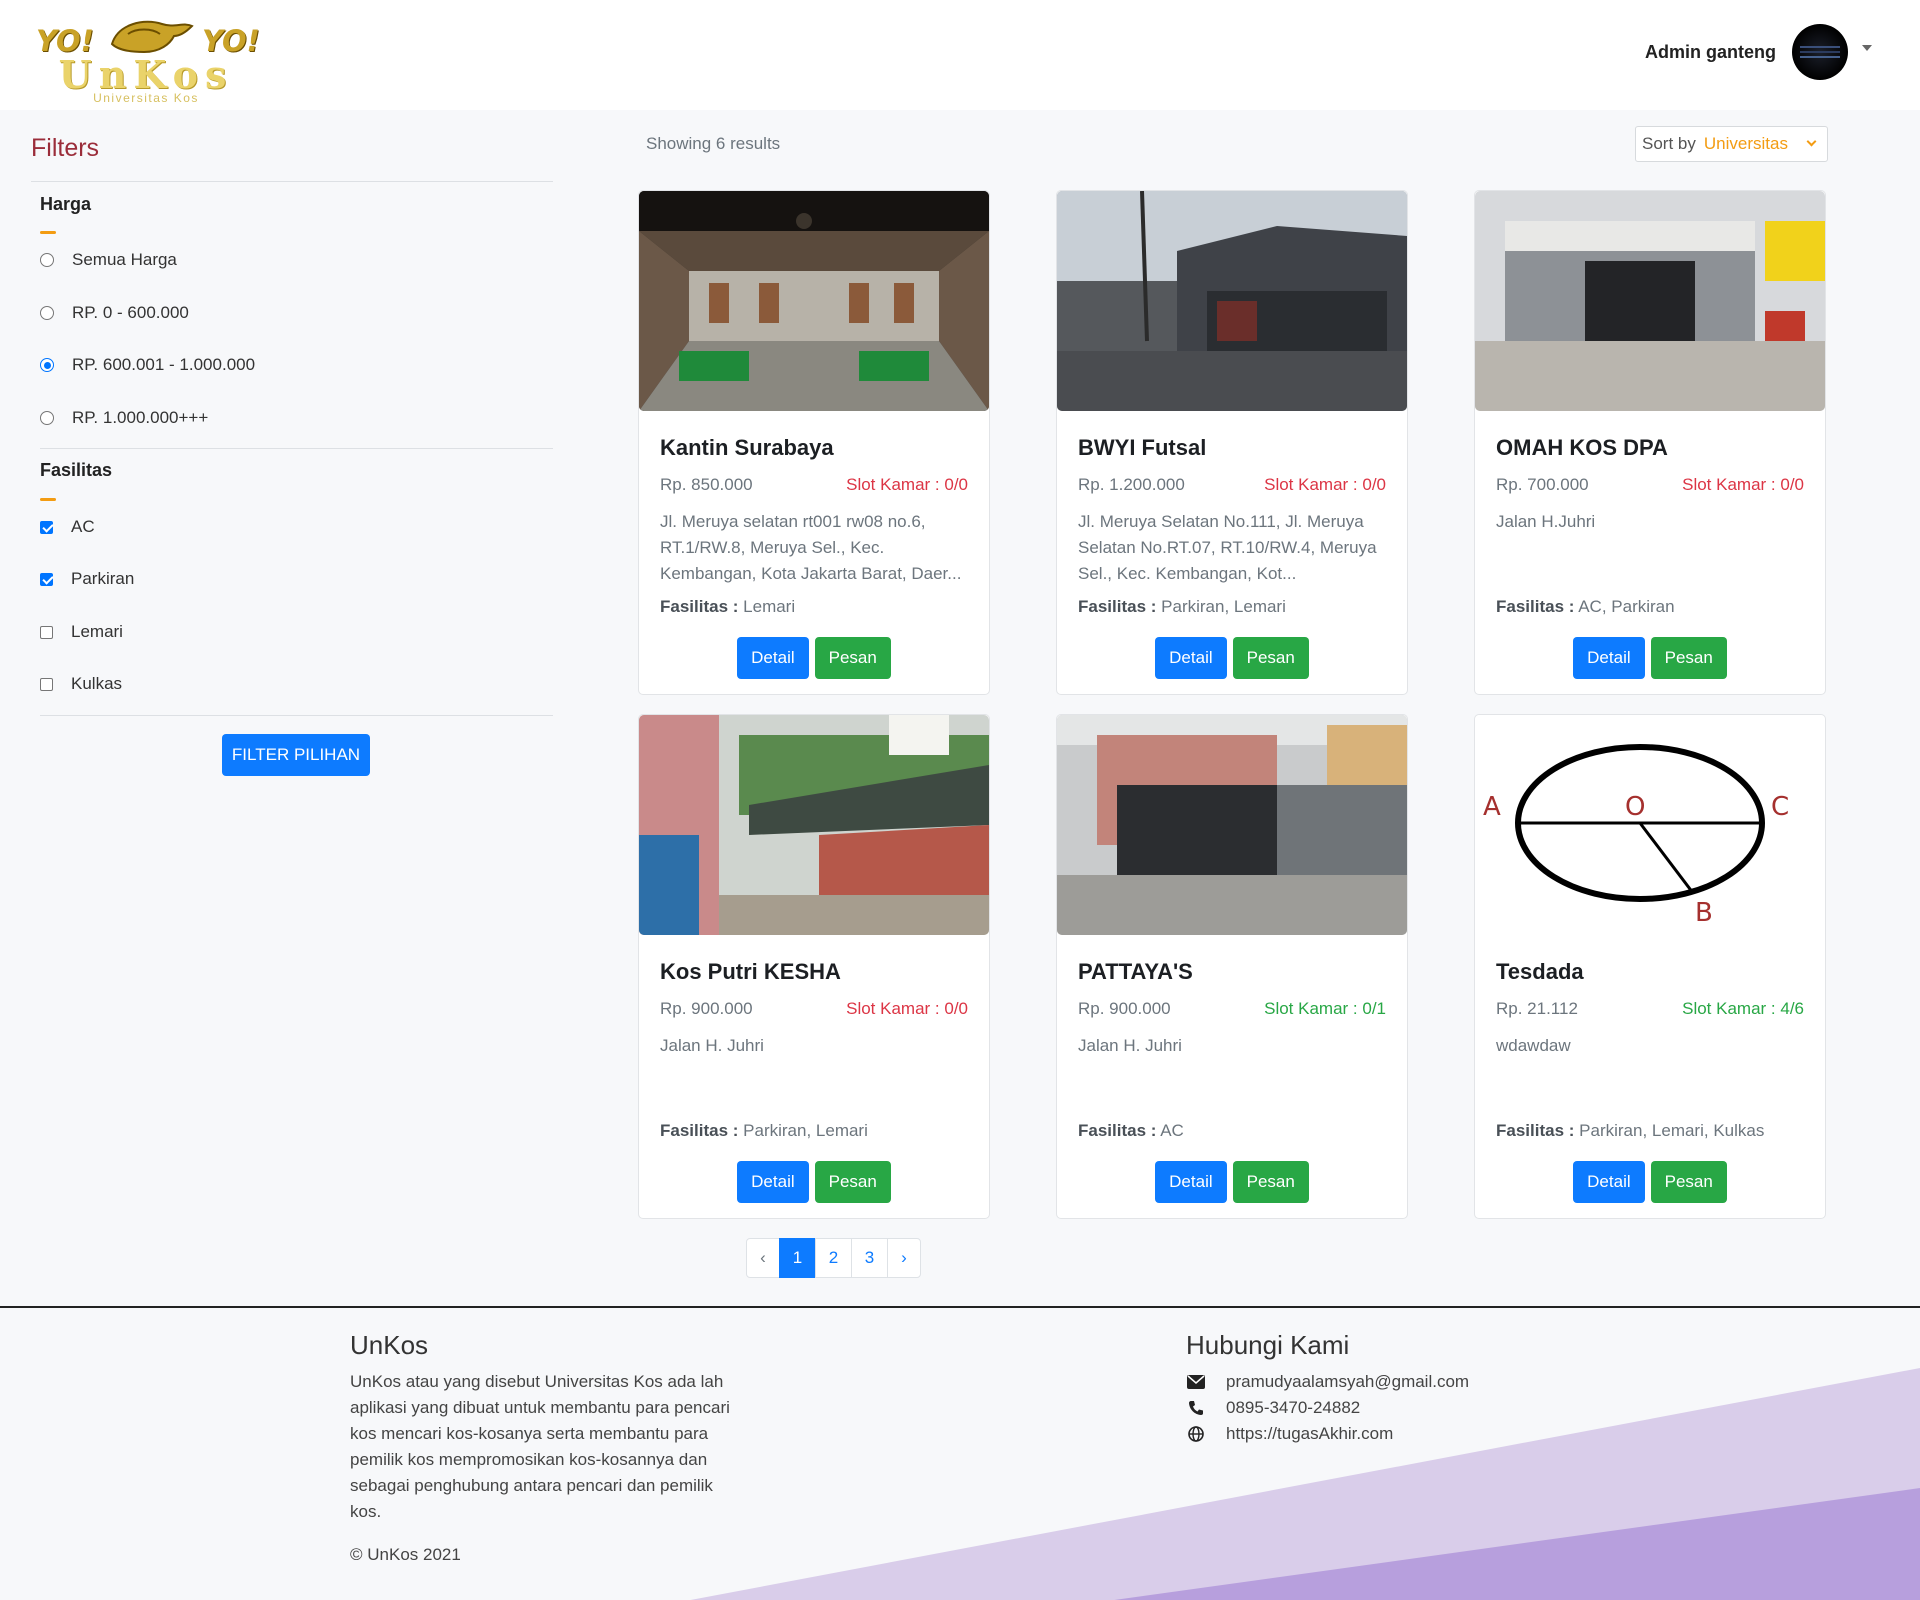 This screenshot has width=1920, height=1600. Describe the element at coordinates (750, 972) in the screenshot. I see `kos-title: Kos Putri KESHA` at that location.